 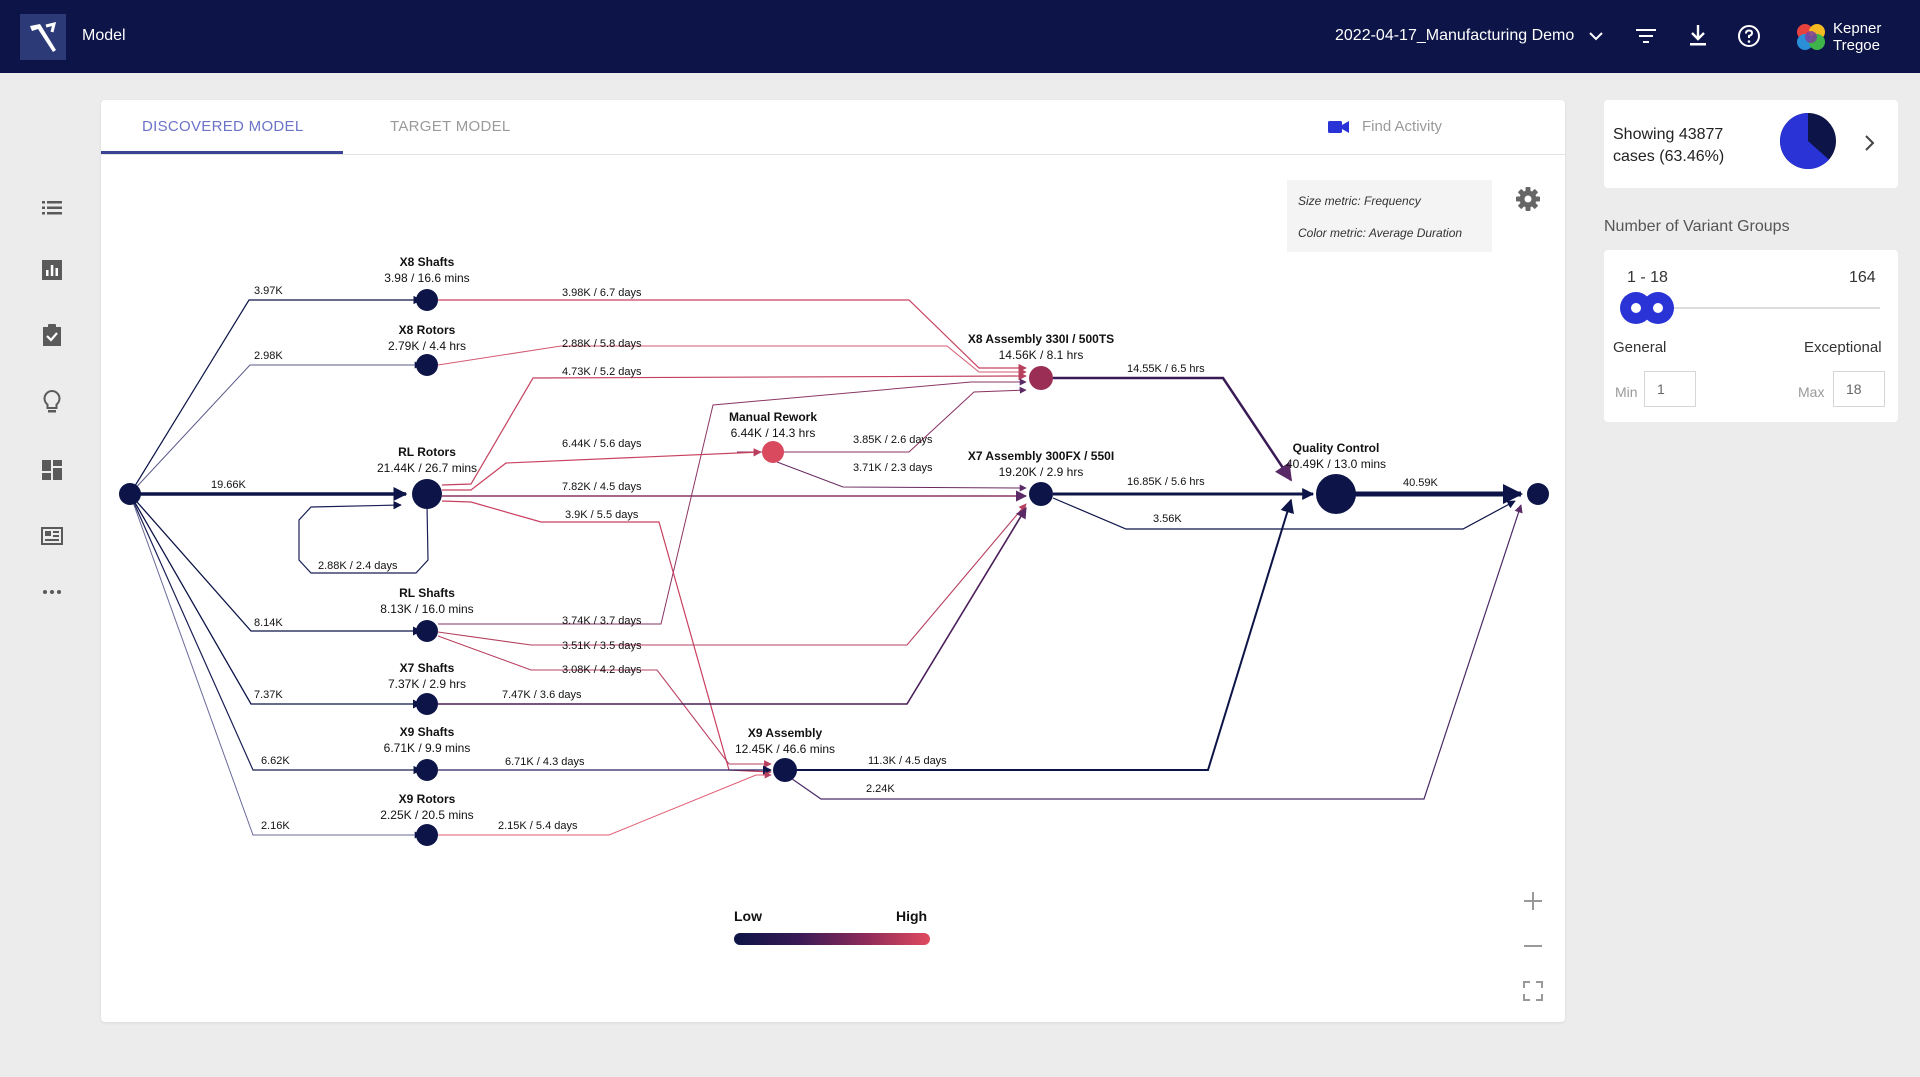 What do you see at coordinates (1039, 634) in the screenshot?
I see `edge-x9-assembly-quality-control` at bounding box center [1039, 634].